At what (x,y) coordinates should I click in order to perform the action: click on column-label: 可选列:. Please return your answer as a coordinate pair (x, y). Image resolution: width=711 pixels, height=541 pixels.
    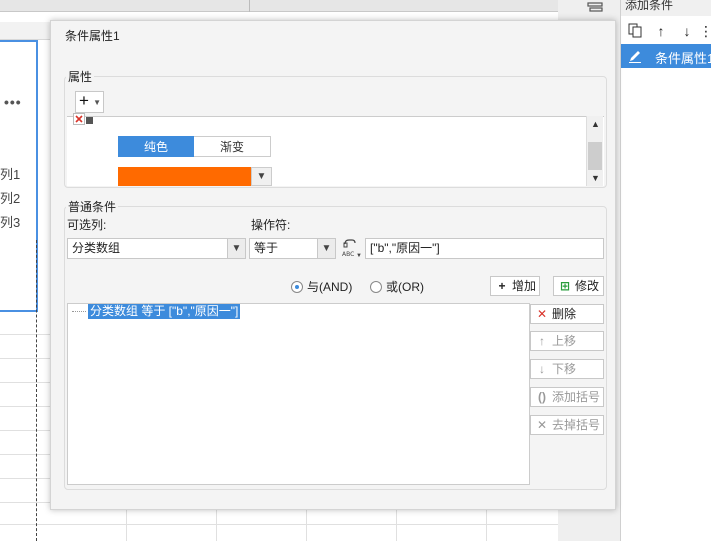
    Looking at the image, I should click on (87, 225).